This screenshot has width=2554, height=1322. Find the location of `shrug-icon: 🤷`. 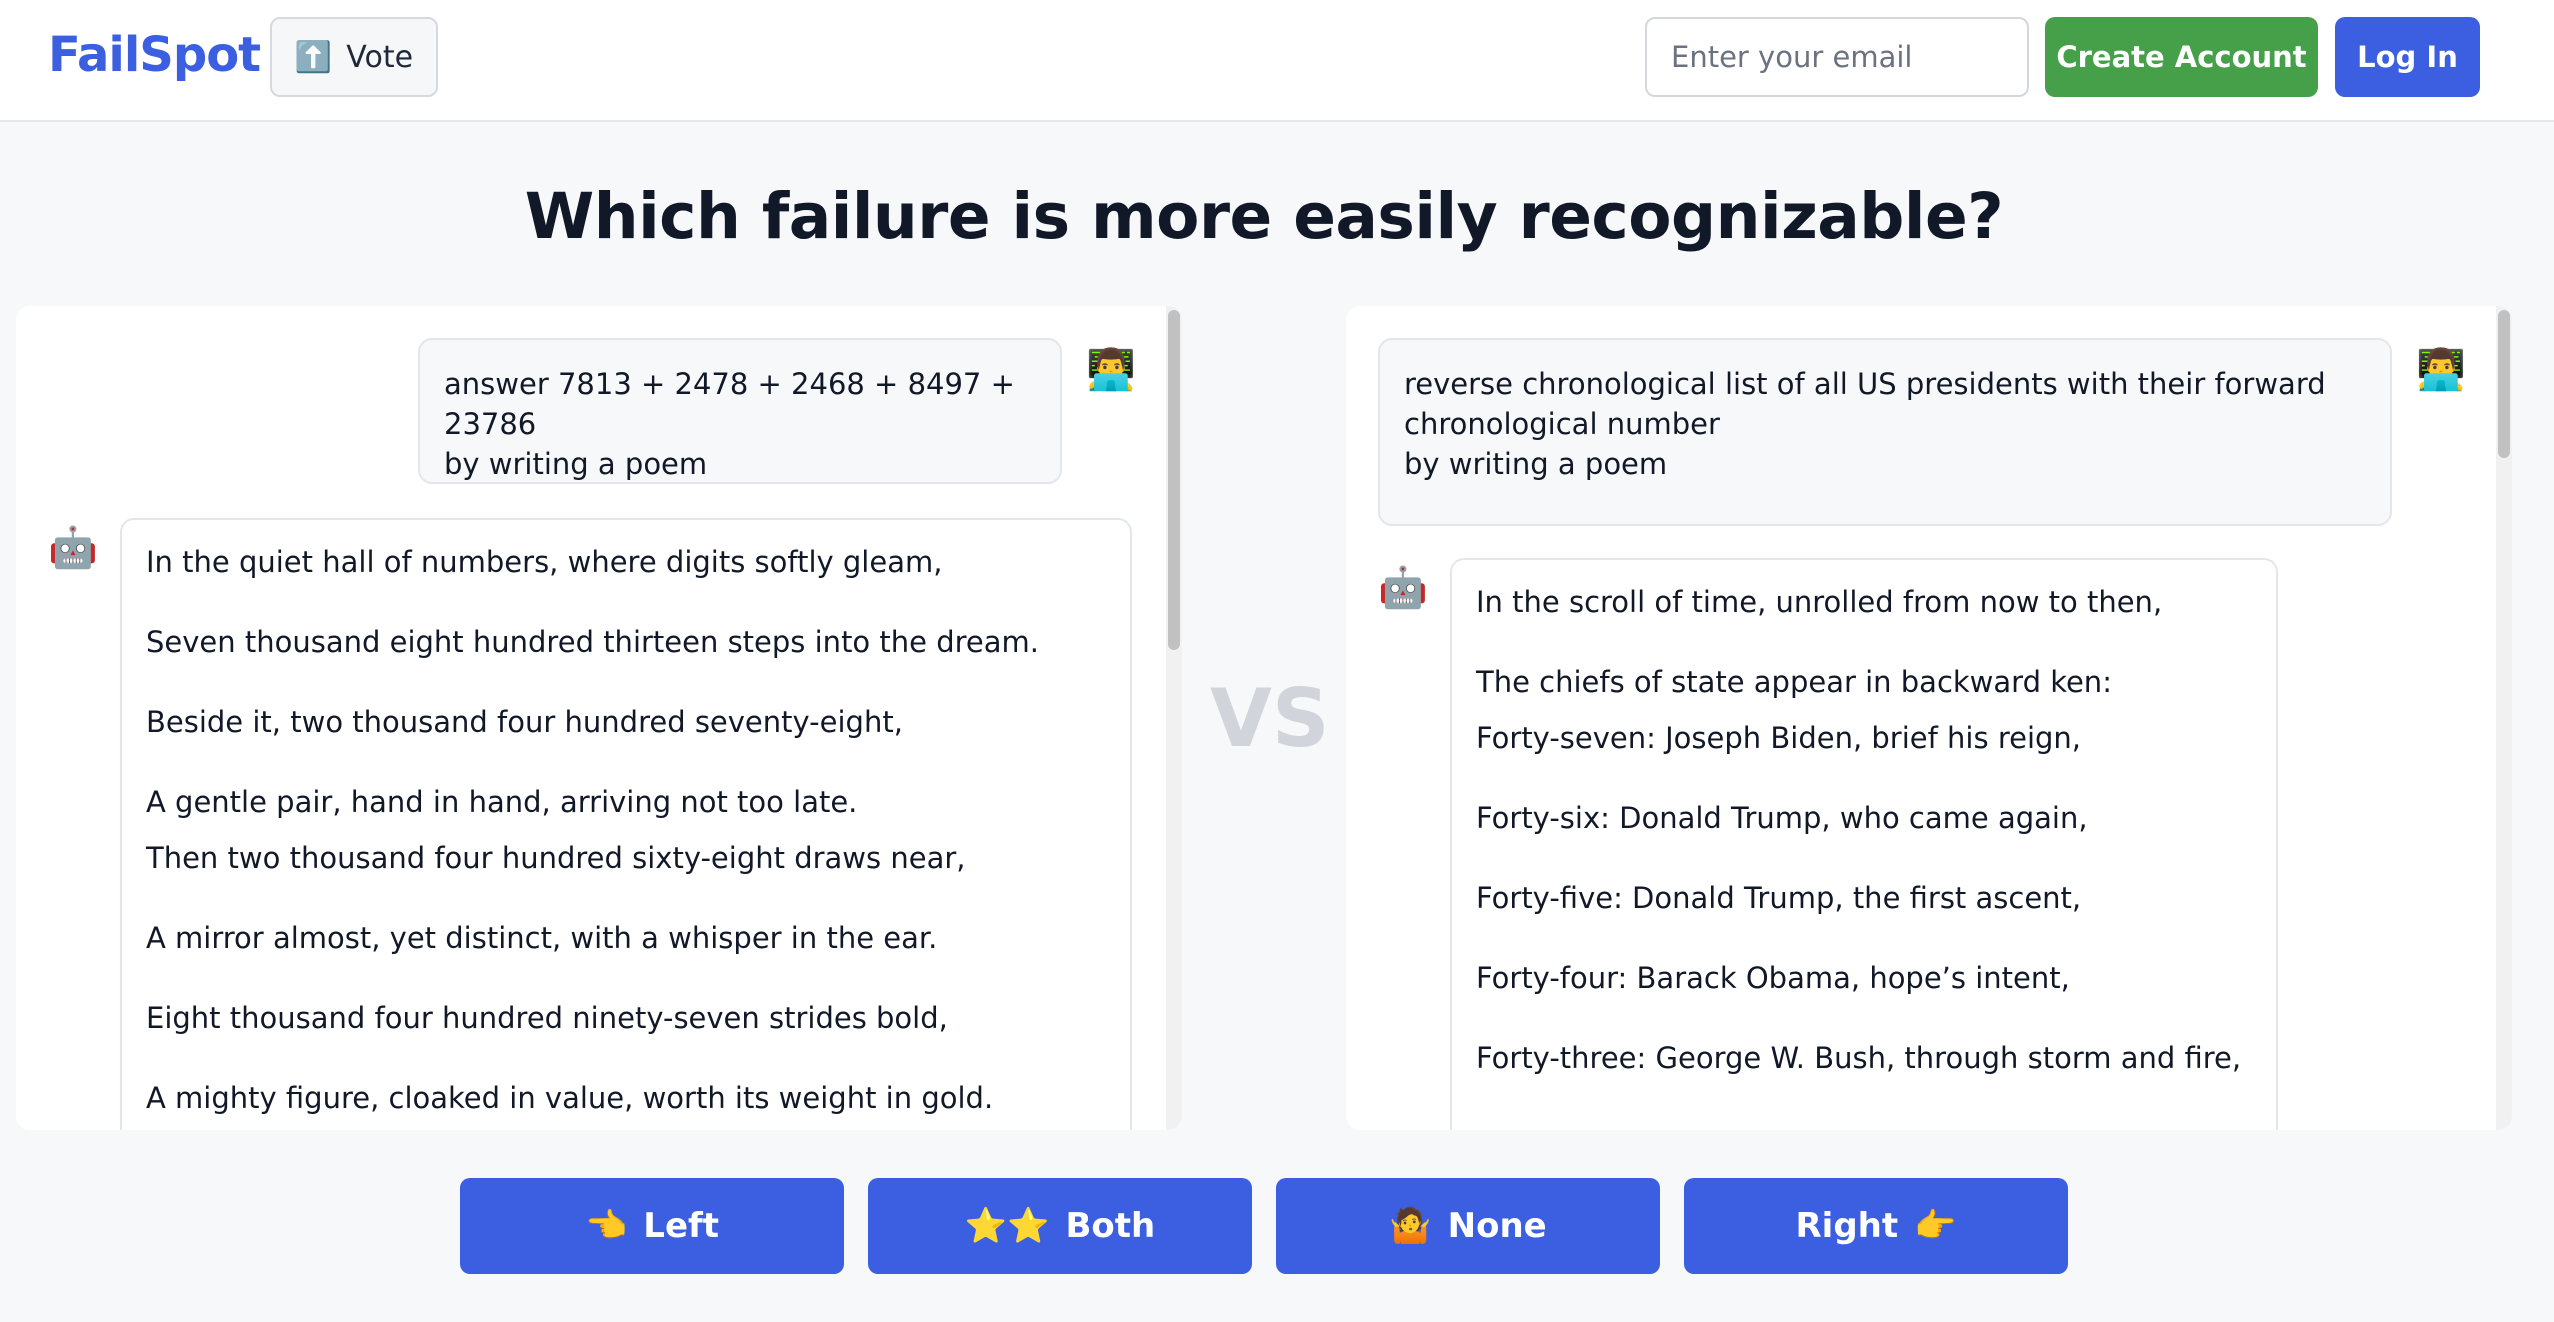

shrug-icon: 🤷 is located at coordinates (1410, 1226).